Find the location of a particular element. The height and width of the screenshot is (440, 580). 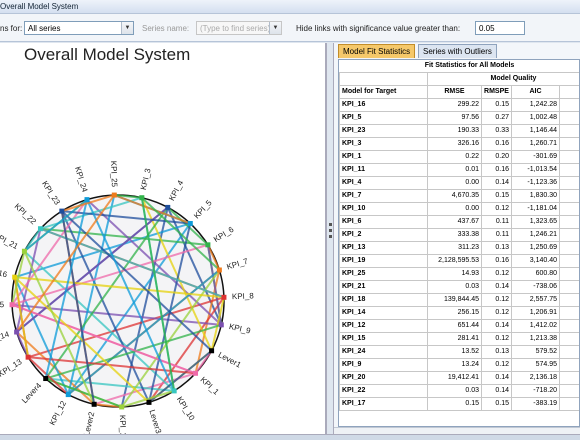

table-row: KPI_7 4,670.35 0.15 1,830.30 is located at coordinates (459, 195).